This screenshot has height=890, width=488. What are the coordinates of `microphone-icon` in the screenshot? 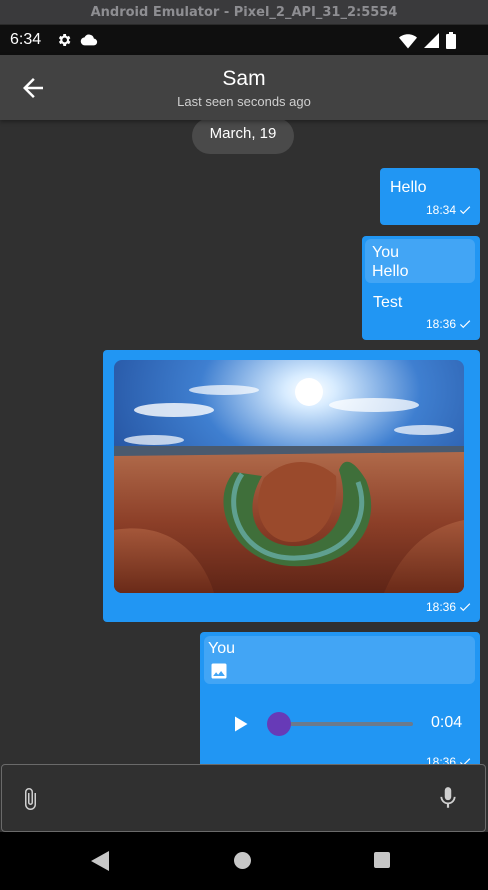 It's located at (448, 800).